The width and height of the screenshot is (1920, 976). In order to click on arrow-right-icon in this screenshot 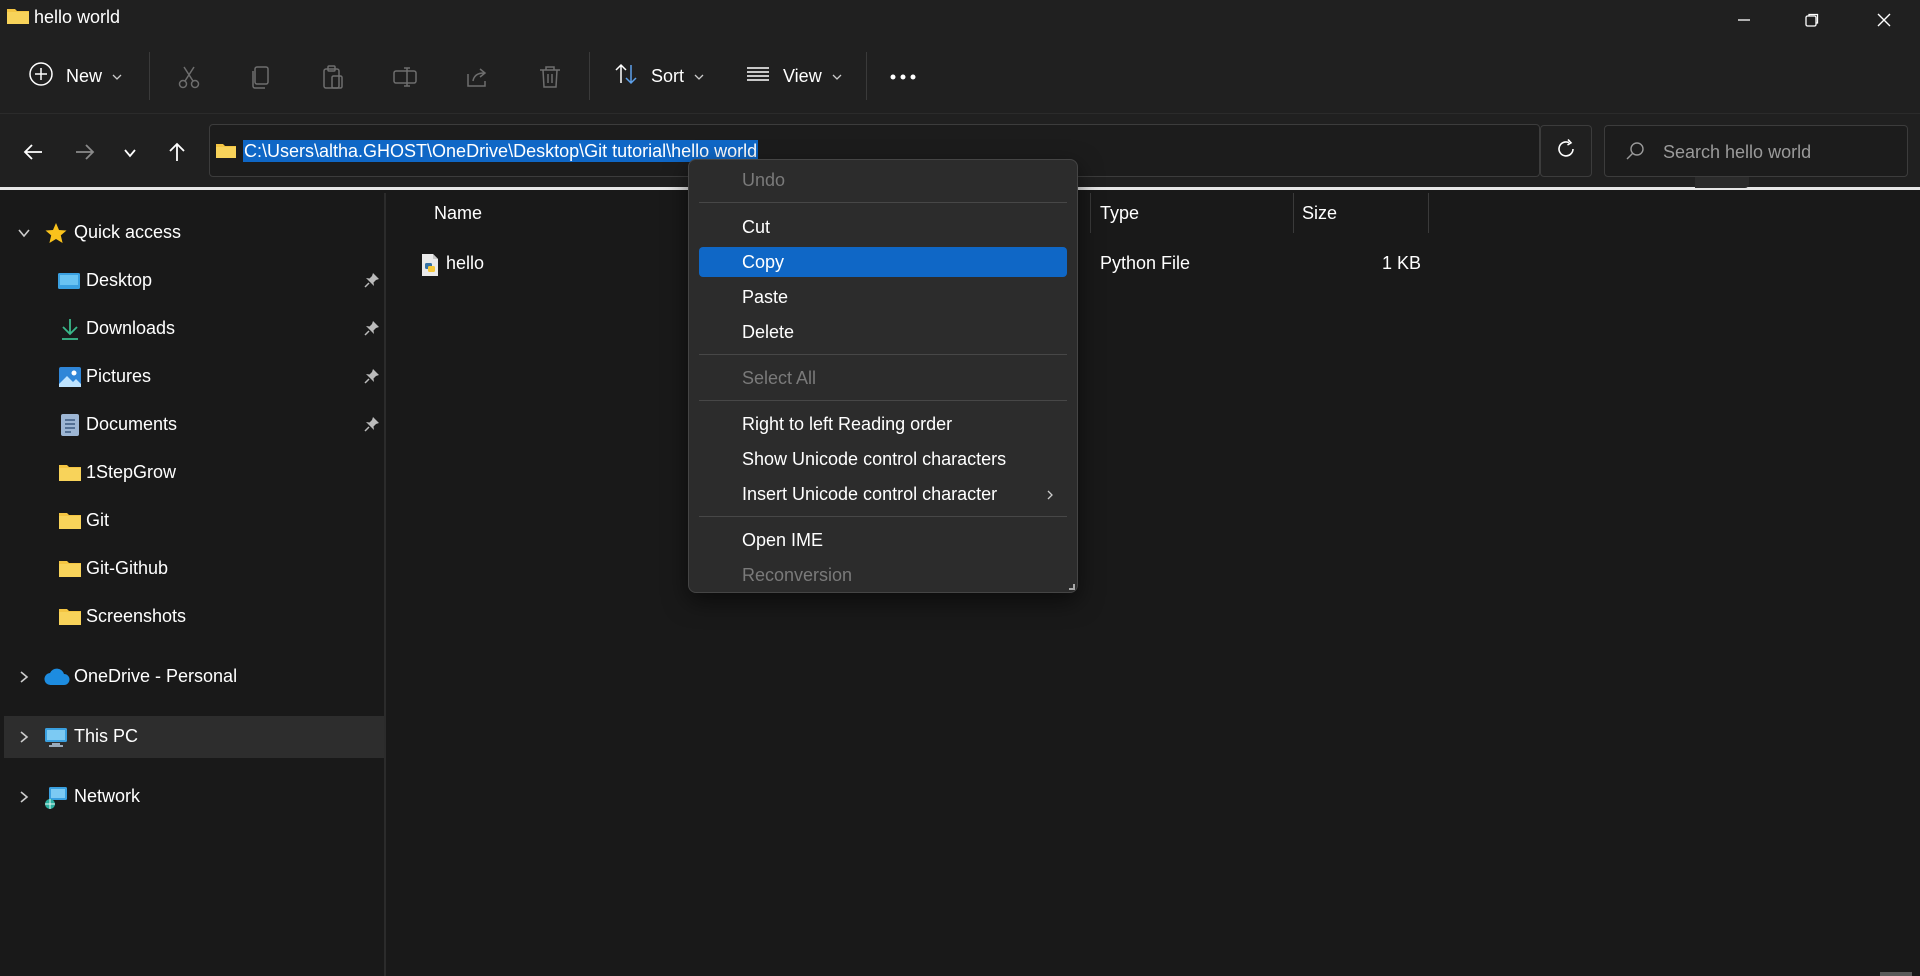, I will do `click(85, 154)`.